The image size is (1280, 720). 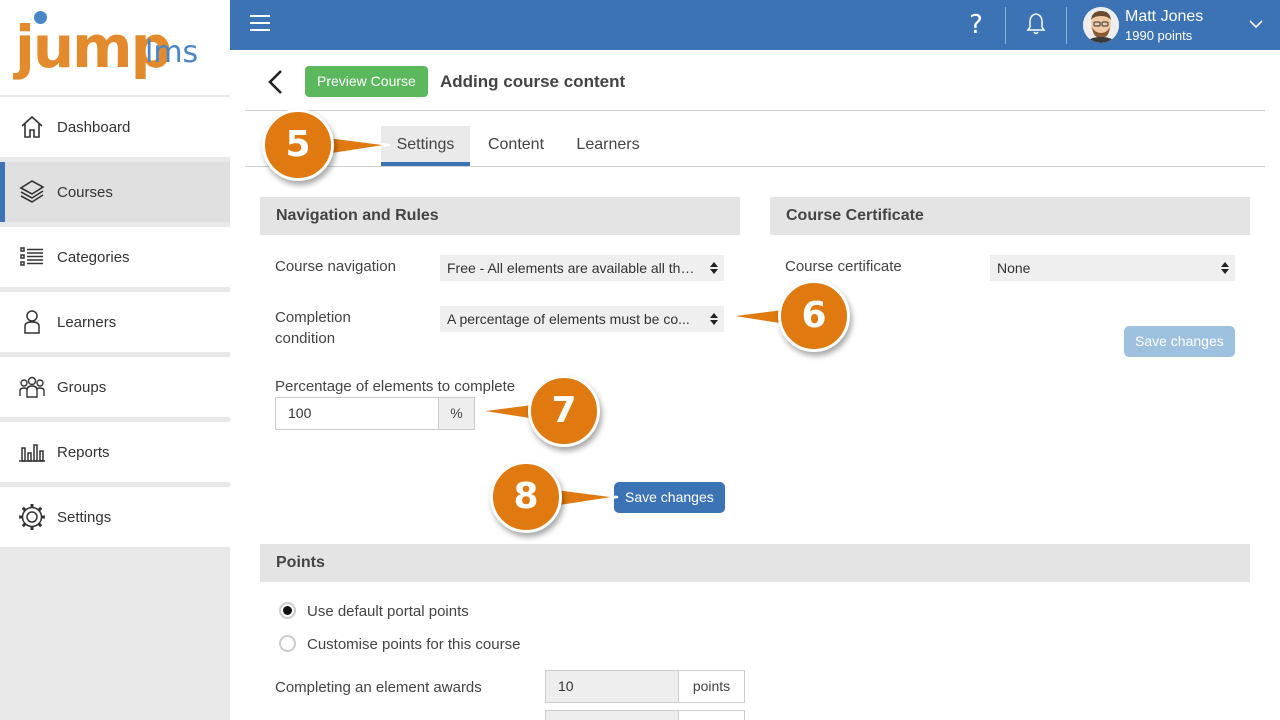 What do you see at coordinates (32, 257) in the screenshot?
I see `list-icon` at bounding box center [32, 257].